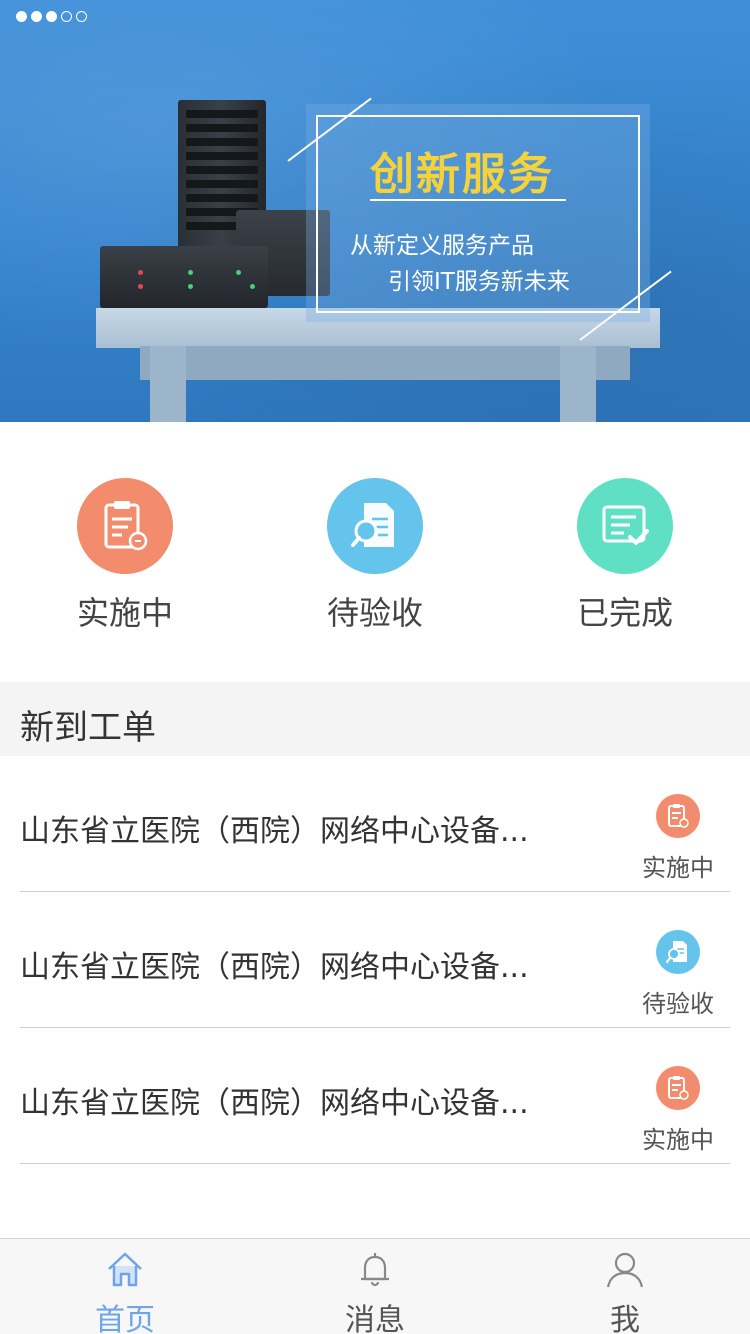  Describe the element at coordinates (374, 613) in the screenshot. I see `category-label: 待验收` at that location.